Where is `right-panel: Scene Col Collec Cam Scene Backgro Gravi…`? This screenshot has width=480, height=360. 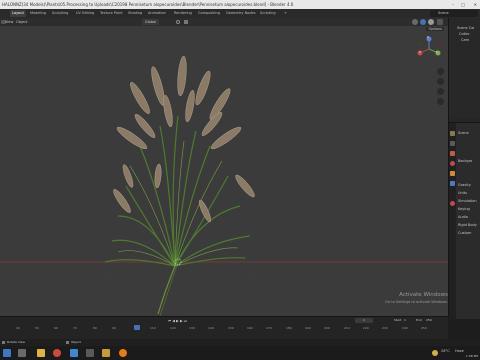
right-panel: Scene Col Collec Cam Scene Backgro Gravi… is located at coordinates (464, 168).